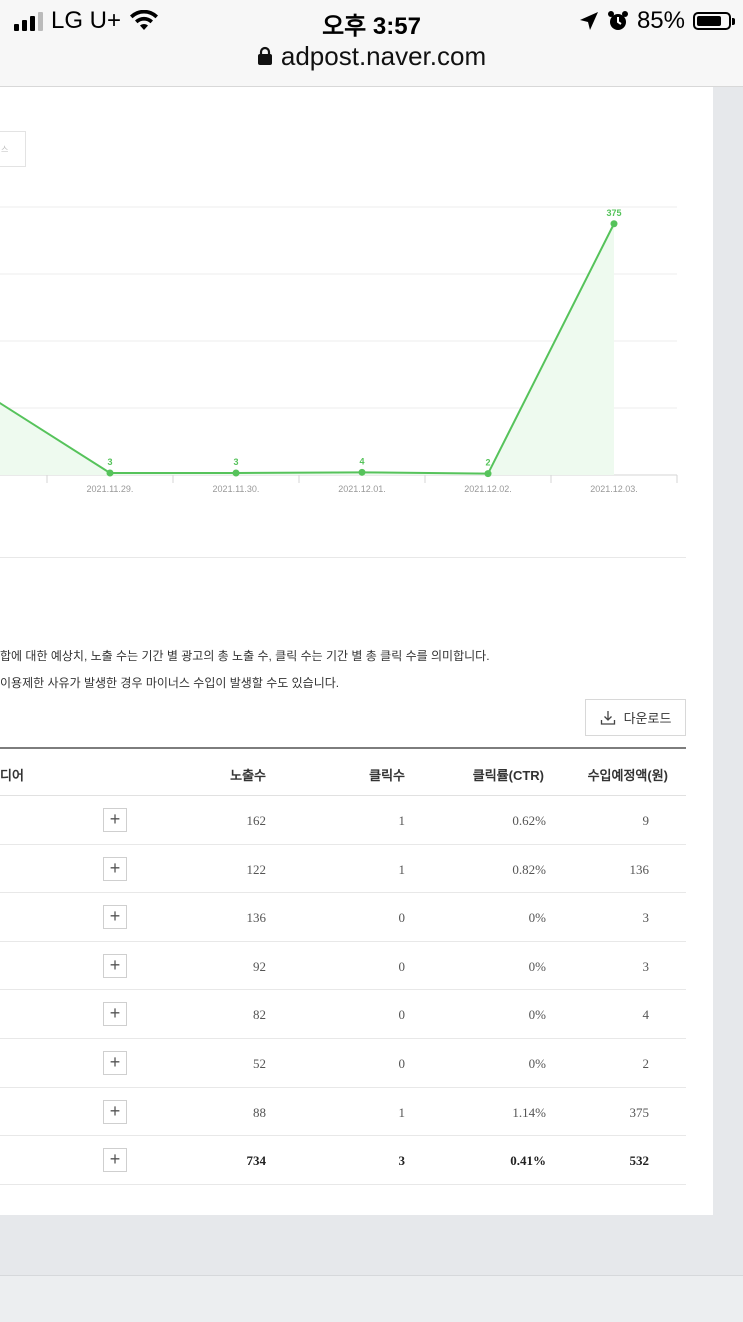  Describe the element at coordinates (5, 149) in the screenshot. I see `date-picker-text: 스` at that location.